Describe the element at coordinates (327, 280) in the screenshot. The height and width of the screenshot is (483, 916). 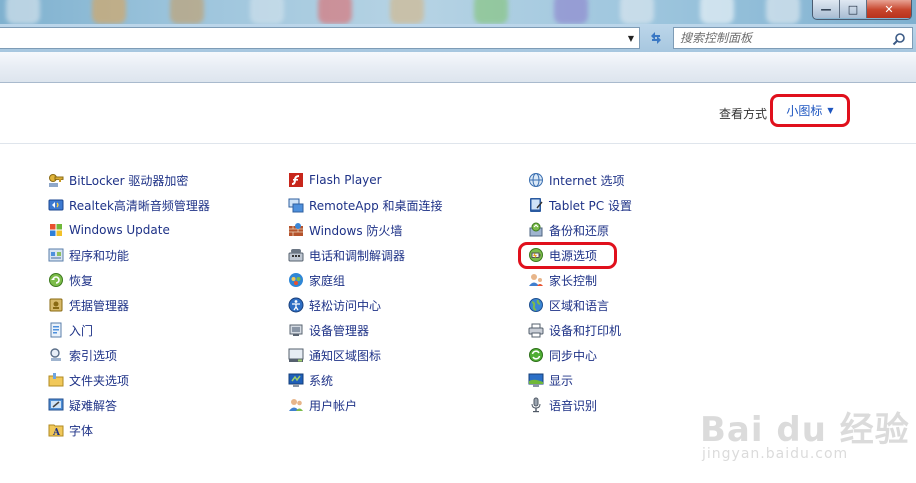
I see `item-label: 家庭组` at that location.